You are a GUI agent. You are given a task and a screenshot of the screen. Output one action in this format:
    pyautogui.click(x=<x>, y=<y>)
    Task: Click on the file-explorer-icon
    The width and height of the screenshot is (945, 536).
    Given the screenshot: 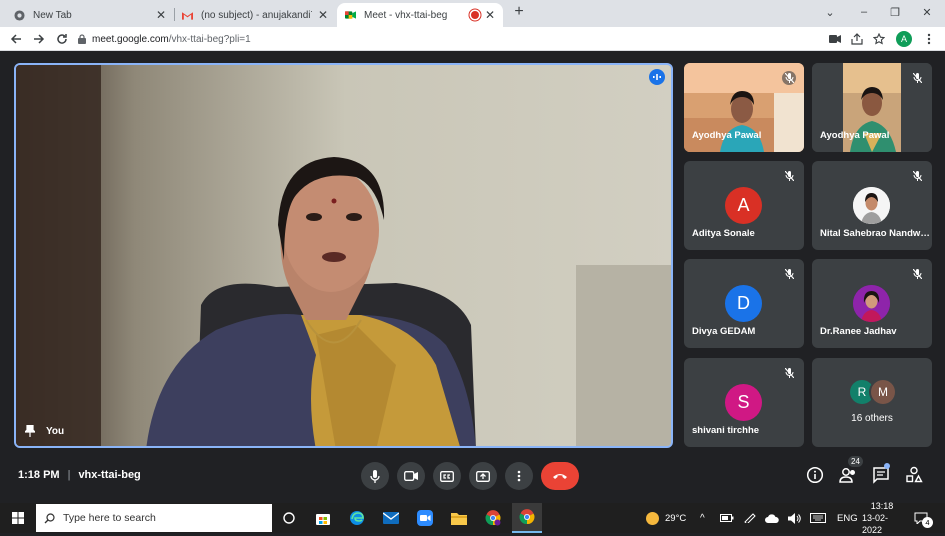 What is the action you would take?
    pyautogui.click(x=459, y=518)
    